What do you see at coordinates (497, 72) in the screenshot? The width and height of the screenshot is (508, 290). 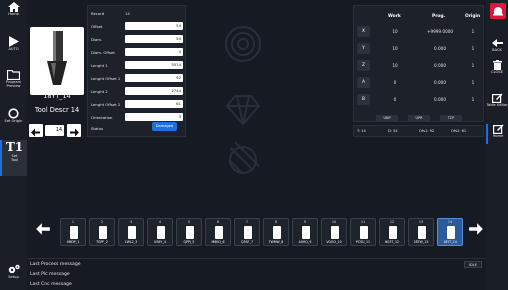 I see `close-label: CLOSE` at bounding box center [497, 72].